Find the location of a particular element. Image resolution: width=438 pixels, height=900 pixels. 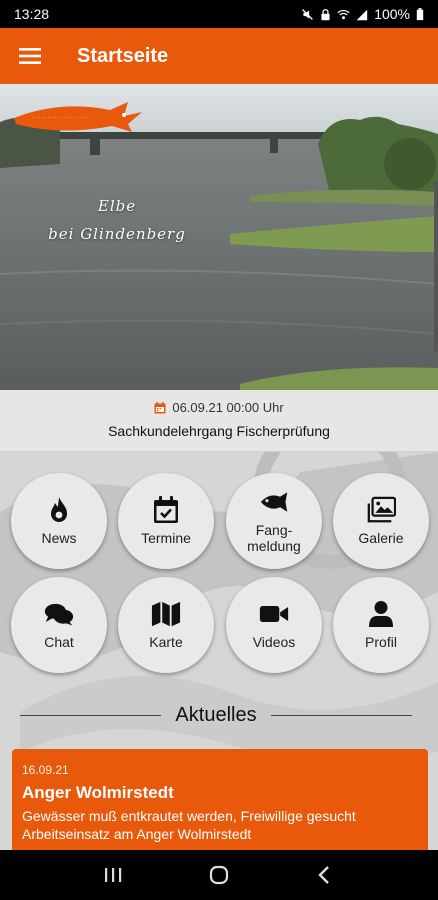

menu-button is located at coordinates (30, 56).